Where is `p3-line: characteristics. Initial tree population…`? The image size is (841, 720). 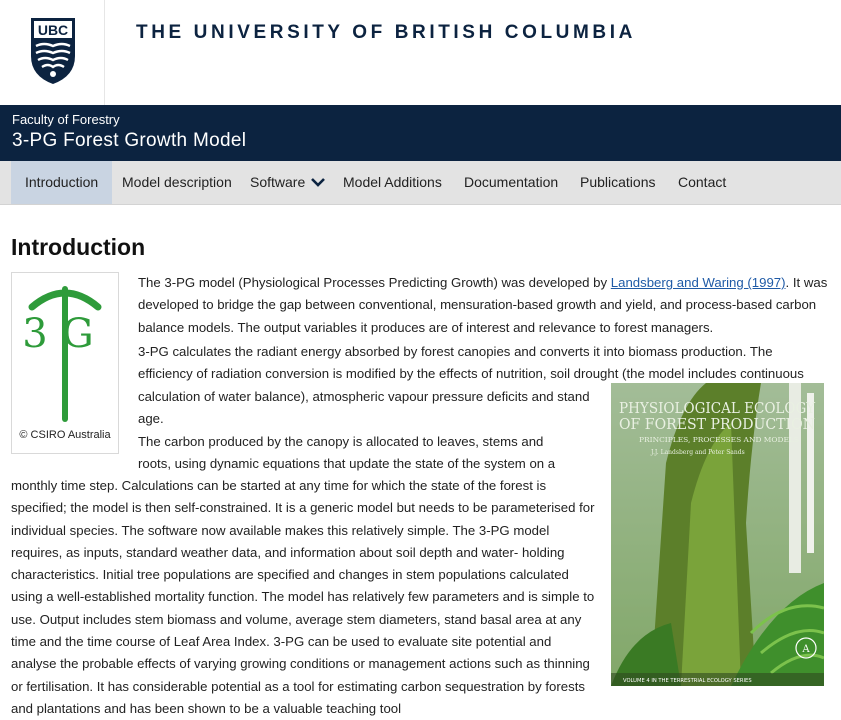
p3-line: characteristics. Initial tree population… is located at coordinates (290, 575).